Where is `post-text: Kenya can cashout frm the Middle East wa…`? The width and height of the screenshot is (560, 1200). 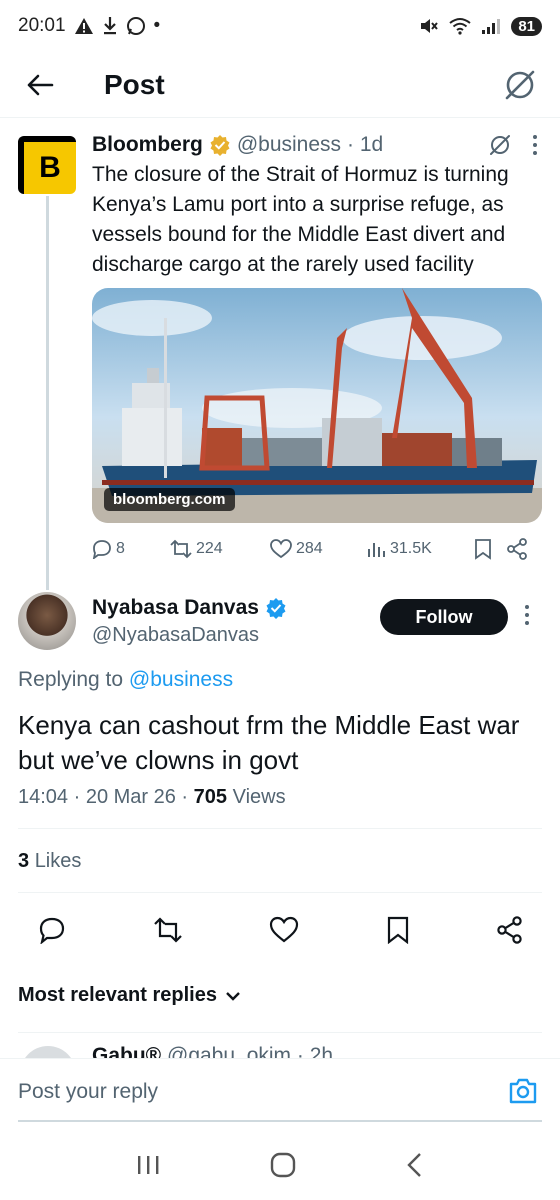 post-text: Kenya can cashout frm the Middle East wa… is located at coordinates (269, 742).